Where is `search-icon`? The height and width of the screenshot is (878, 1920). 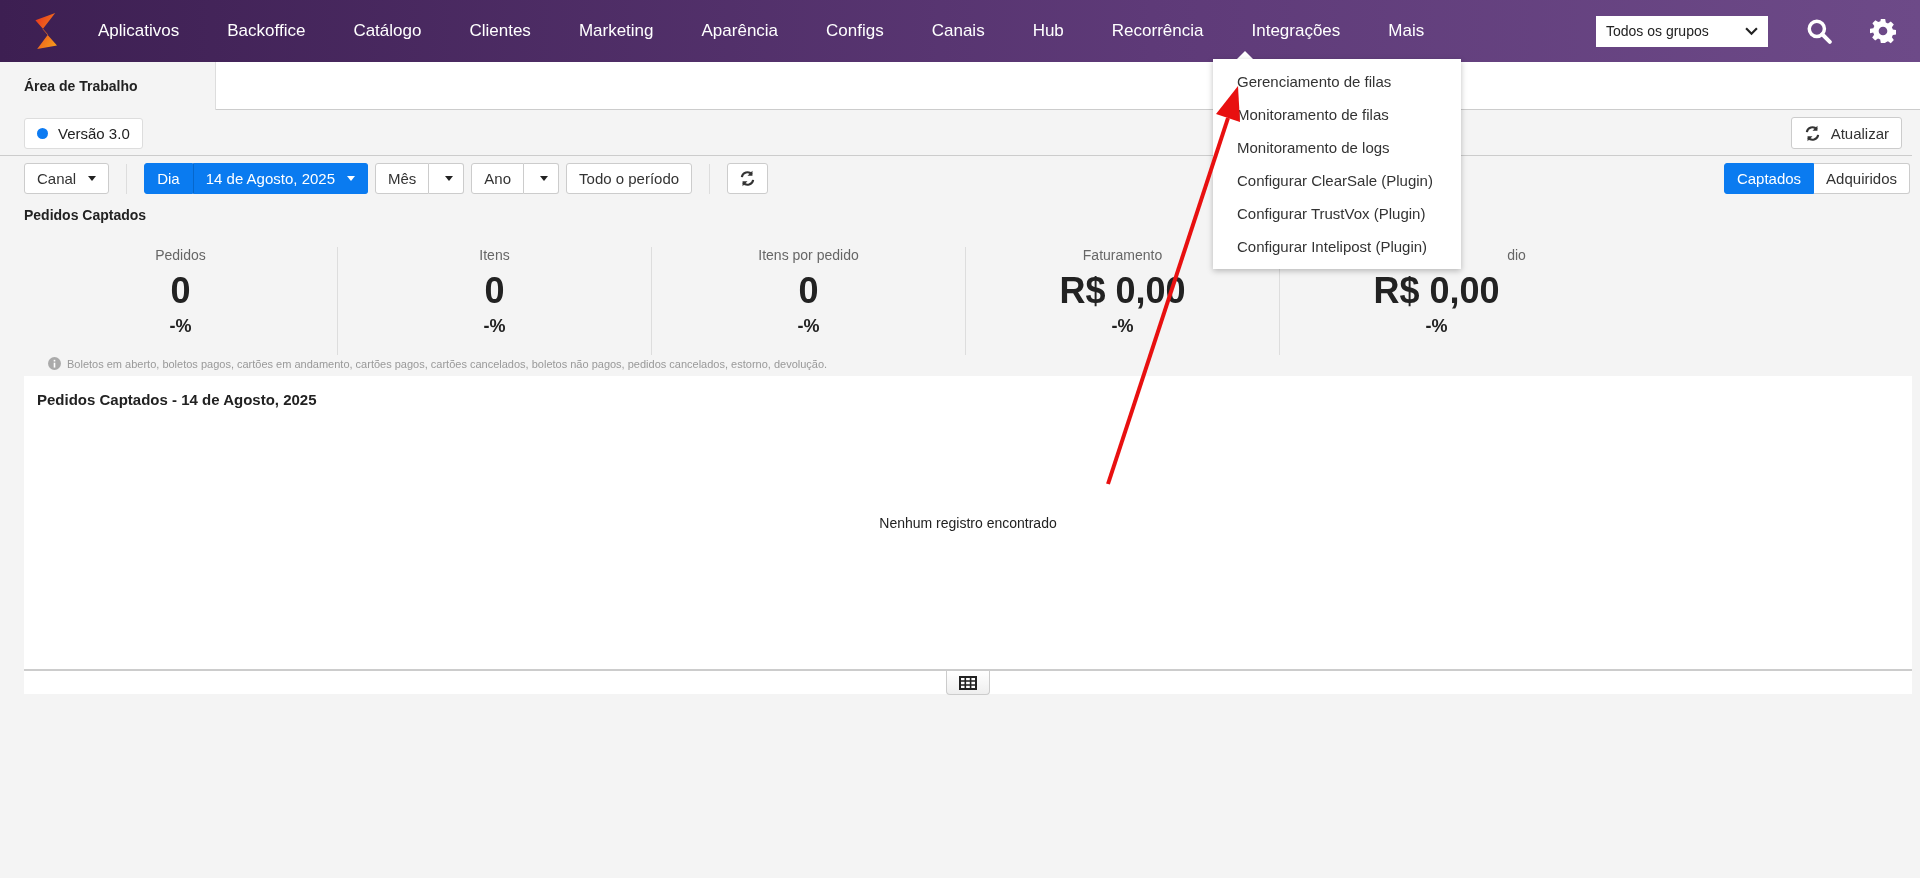
search-icon is located at coordinates (1819, 31).